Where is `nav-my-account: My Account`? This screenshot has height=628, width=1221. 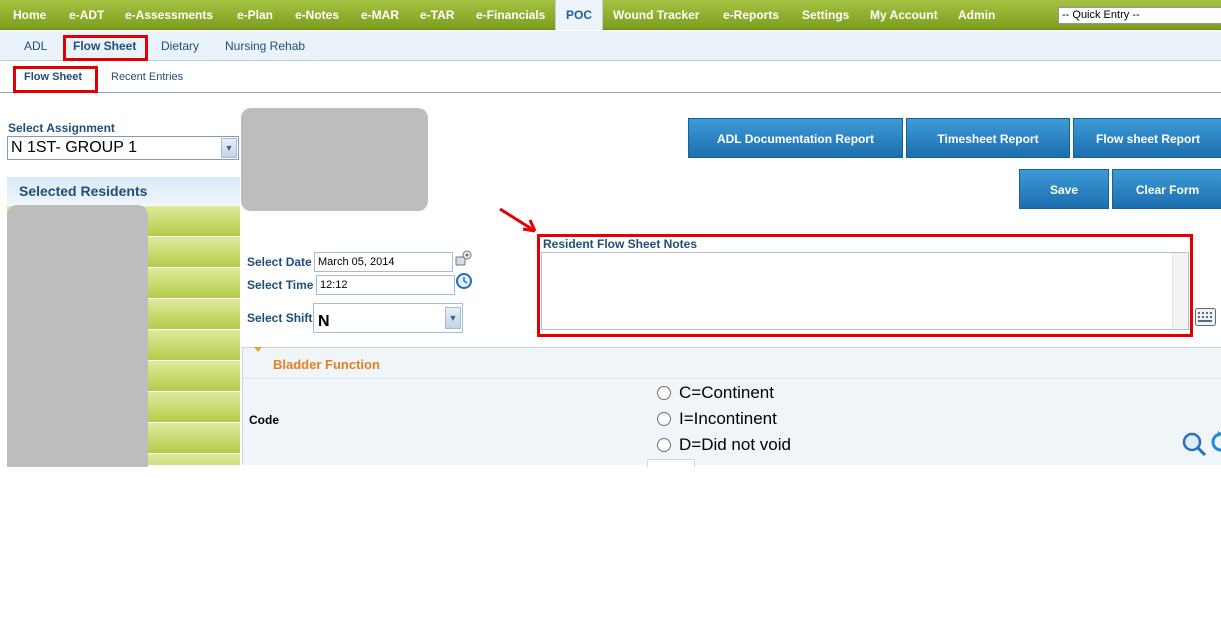 nav-my-account: My Account is located at coordinates (904, 15).